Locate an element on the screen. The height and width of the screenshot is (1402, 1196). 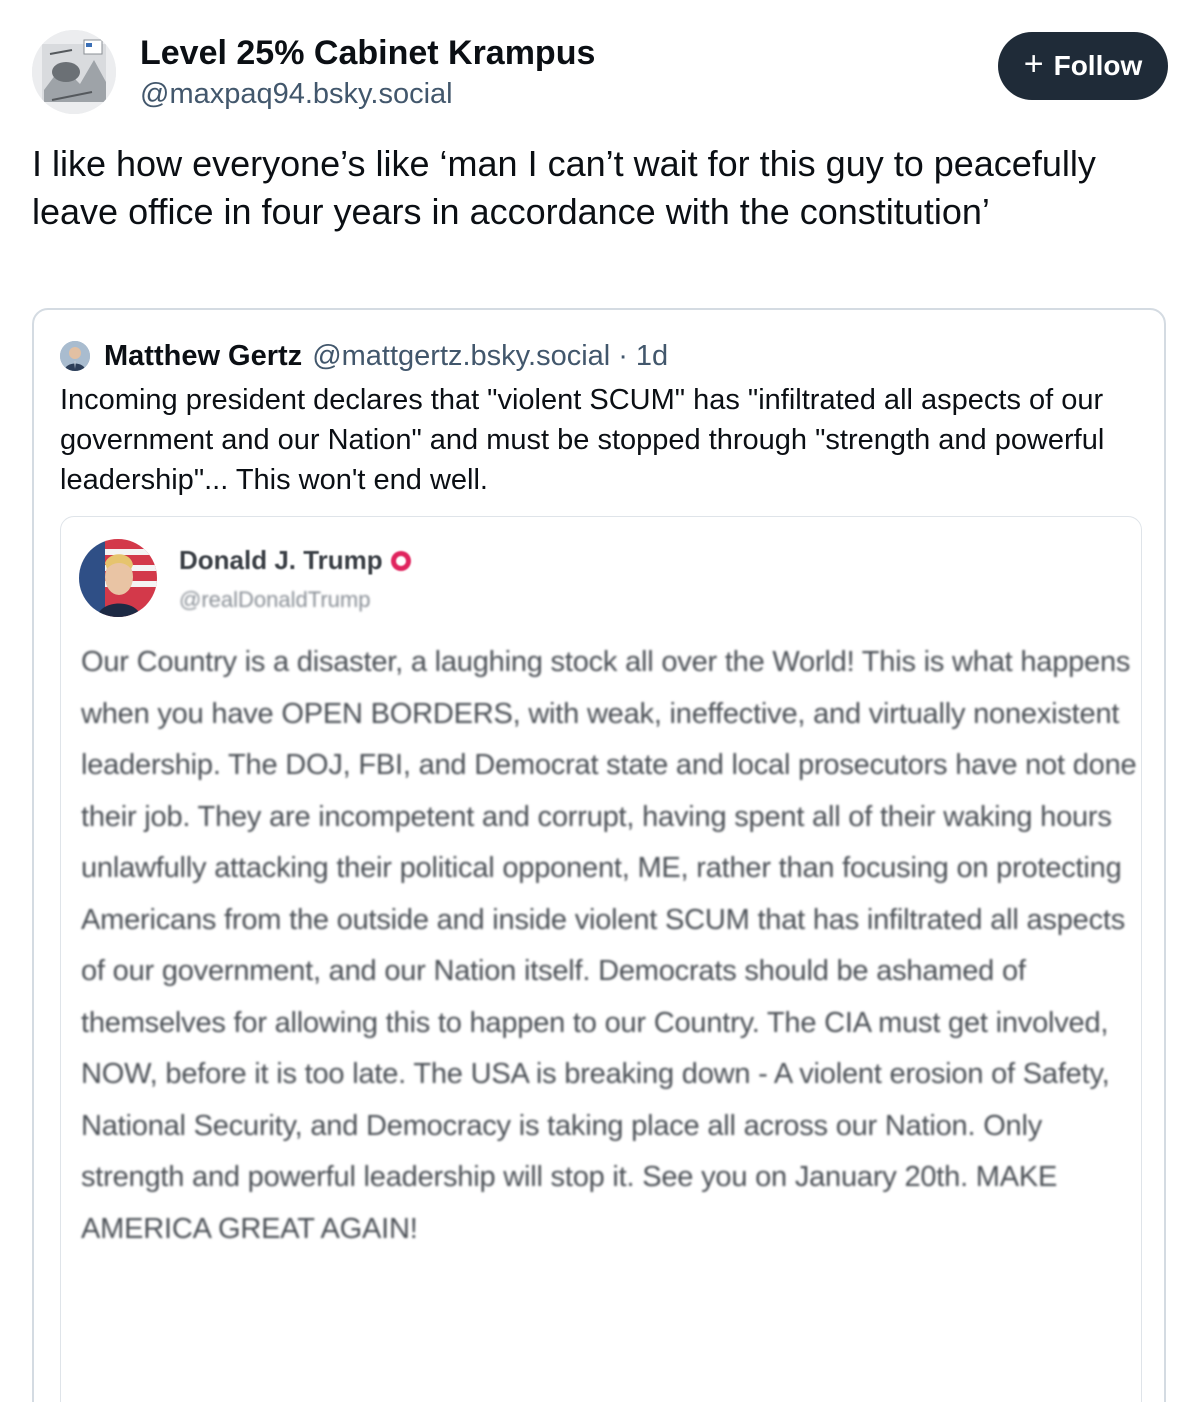
embedded-author-handle: @realDonaldTrump is located at coordinates (275, 599).